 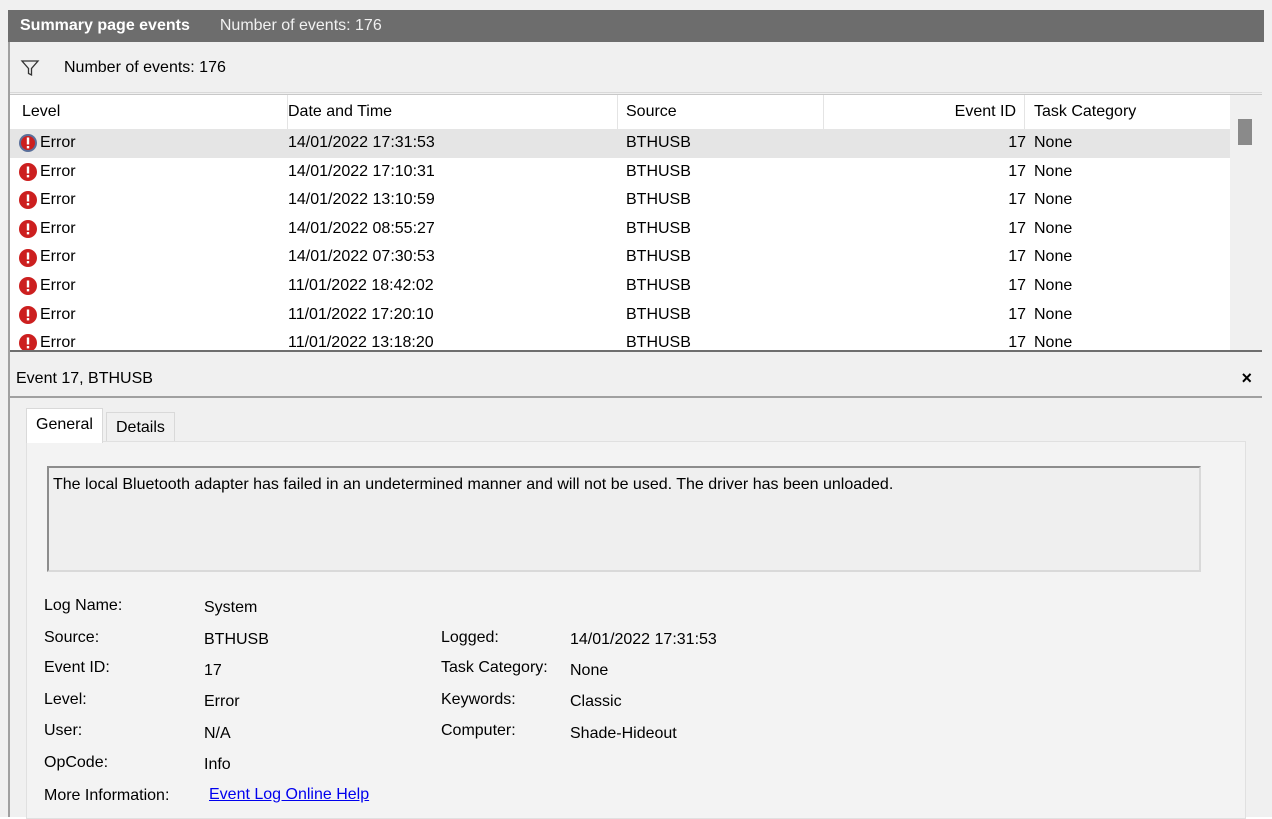 What do you see at coordinates (361, 342) in the screenshot?
I see `date-cell: 11/01/2022 13:18:20` at bounding box center [361, 342].